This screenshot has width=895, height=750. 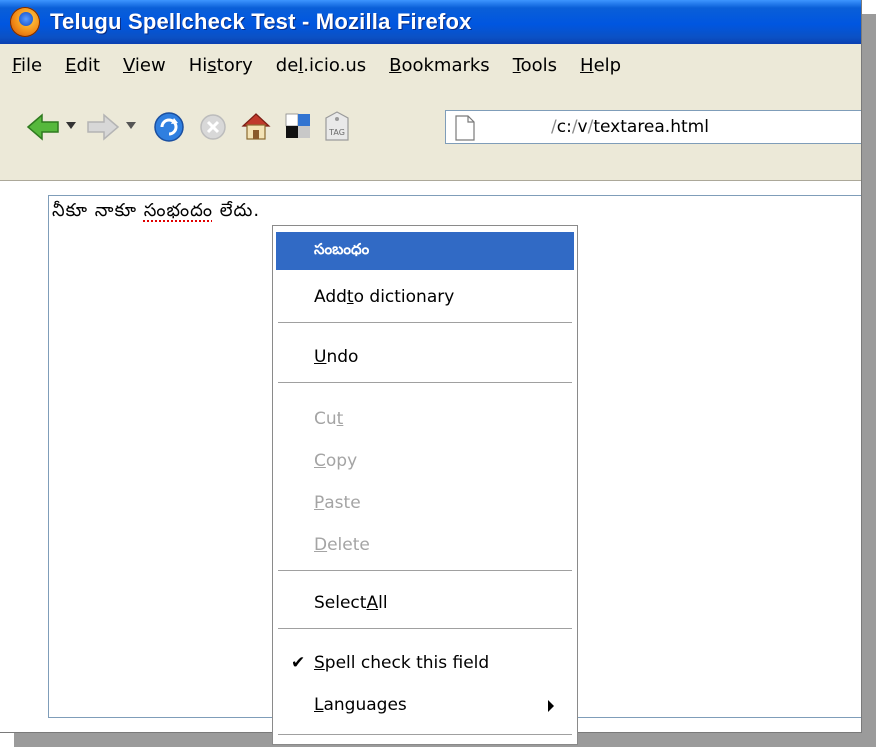 What do you see at coordinates (439, 65) in the screenshot?
I see `menu-bookmarks: Bookmarks` at bounding box center [439, 65].